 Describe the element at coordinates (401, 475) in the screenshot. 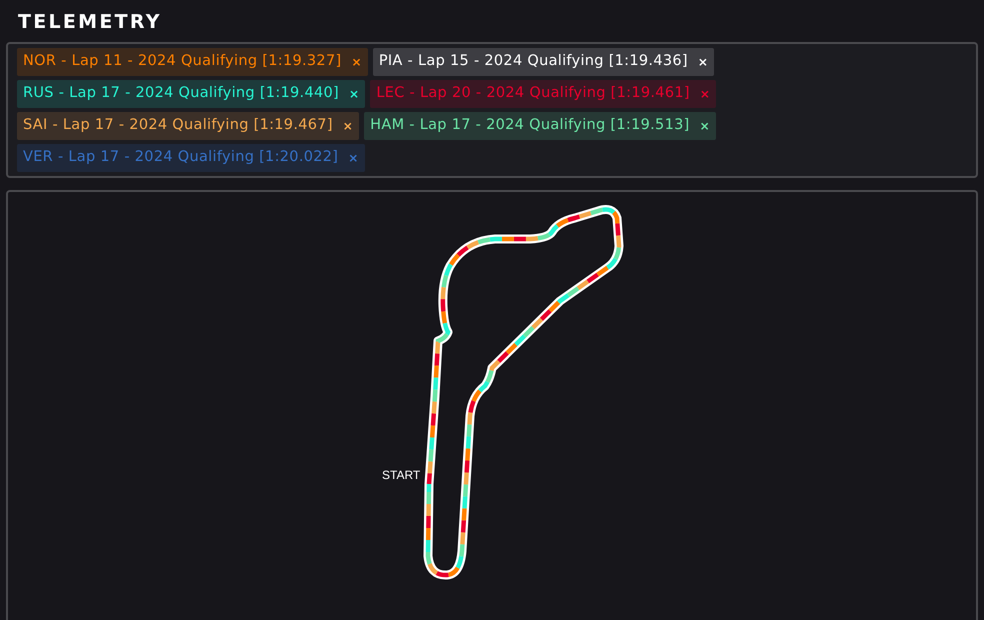

I see `start-label: START` at that location.